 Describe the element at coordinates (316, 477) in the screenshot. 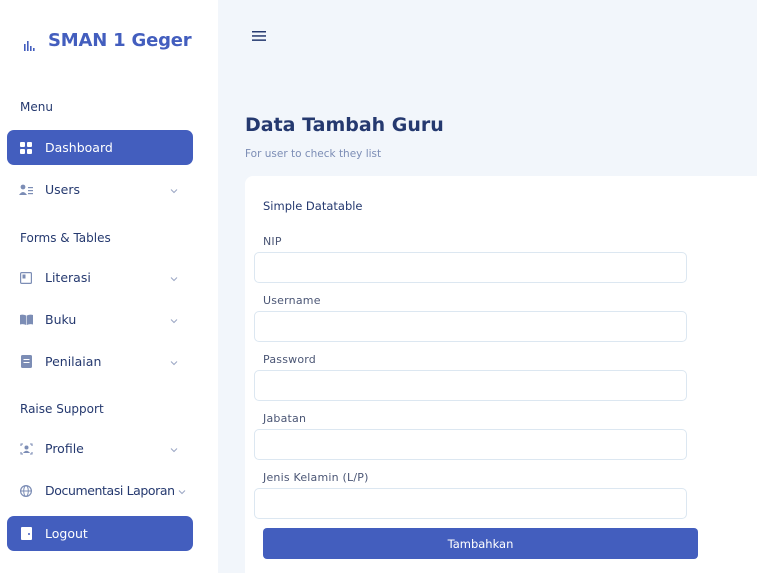

I see `jenis-kelamin-label: Jenis Kelamin (L/P)` at that location.